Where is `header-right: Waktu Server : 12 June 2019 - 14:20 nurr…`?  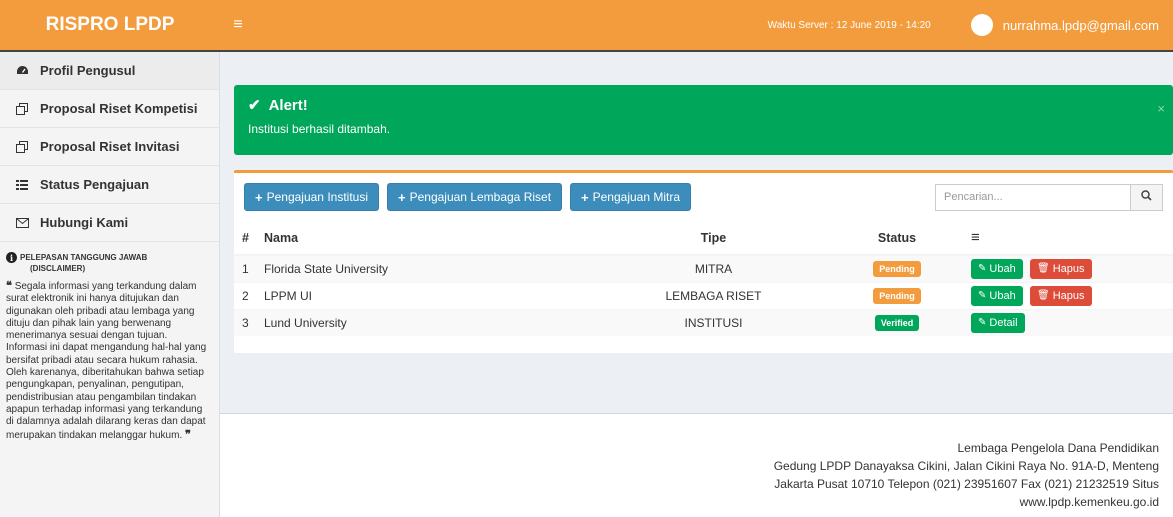 header-right: Waktu Server : 12 June 2019 - 14:20 nurr… is located at coordinates (970, 25).